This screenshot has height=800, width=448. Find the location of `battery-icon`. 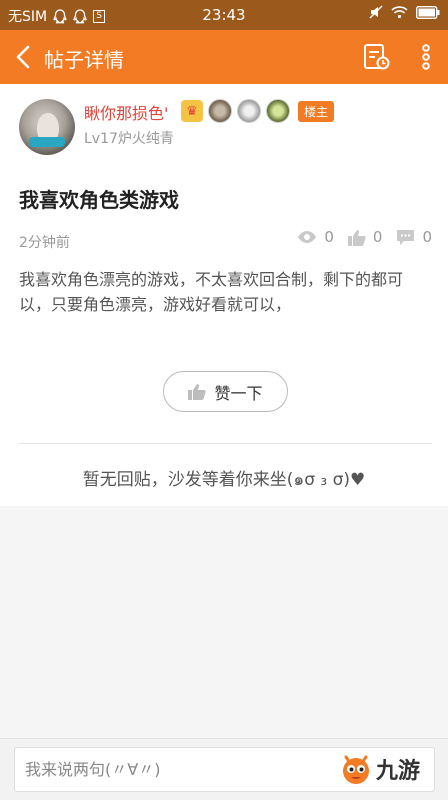

battery-icon is located at coordinates (428, 12).